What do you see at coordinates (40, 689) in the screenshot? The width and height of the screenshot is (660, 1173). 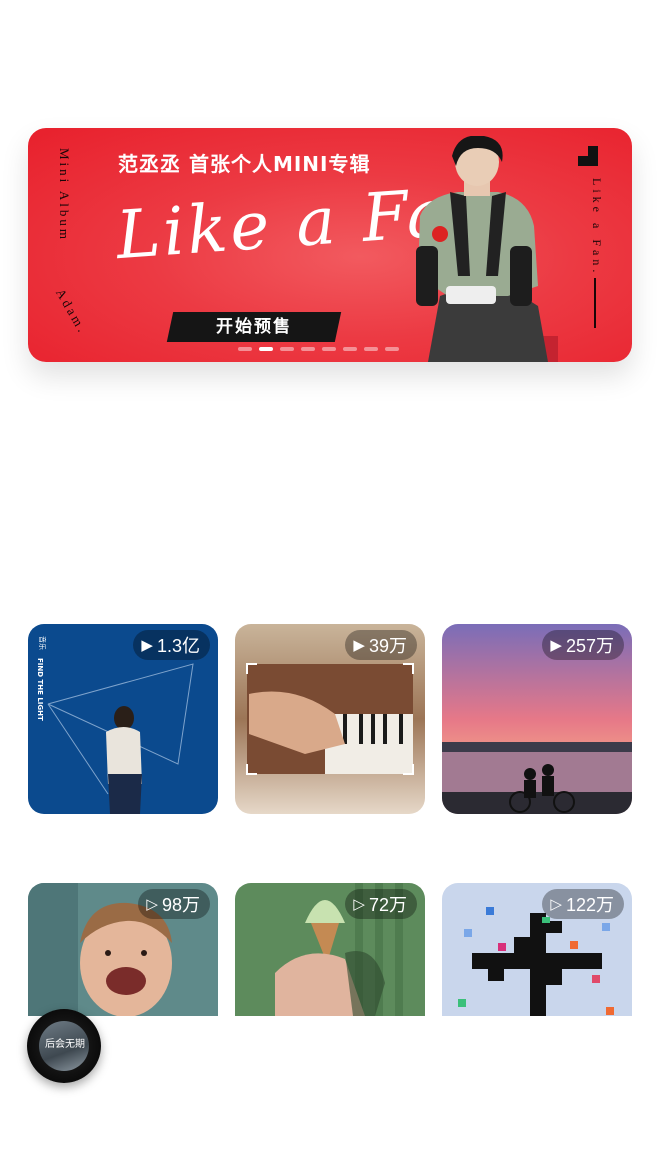 I see `cover-title-text: FIND THE LIGHT` at bounding box center [40, 689].